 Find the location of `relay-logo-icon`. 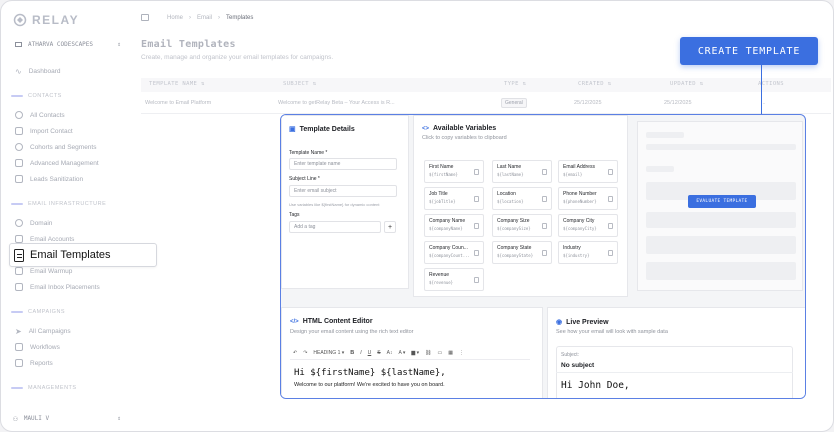

relay-logo-icon is located at coordinates (20, 20).